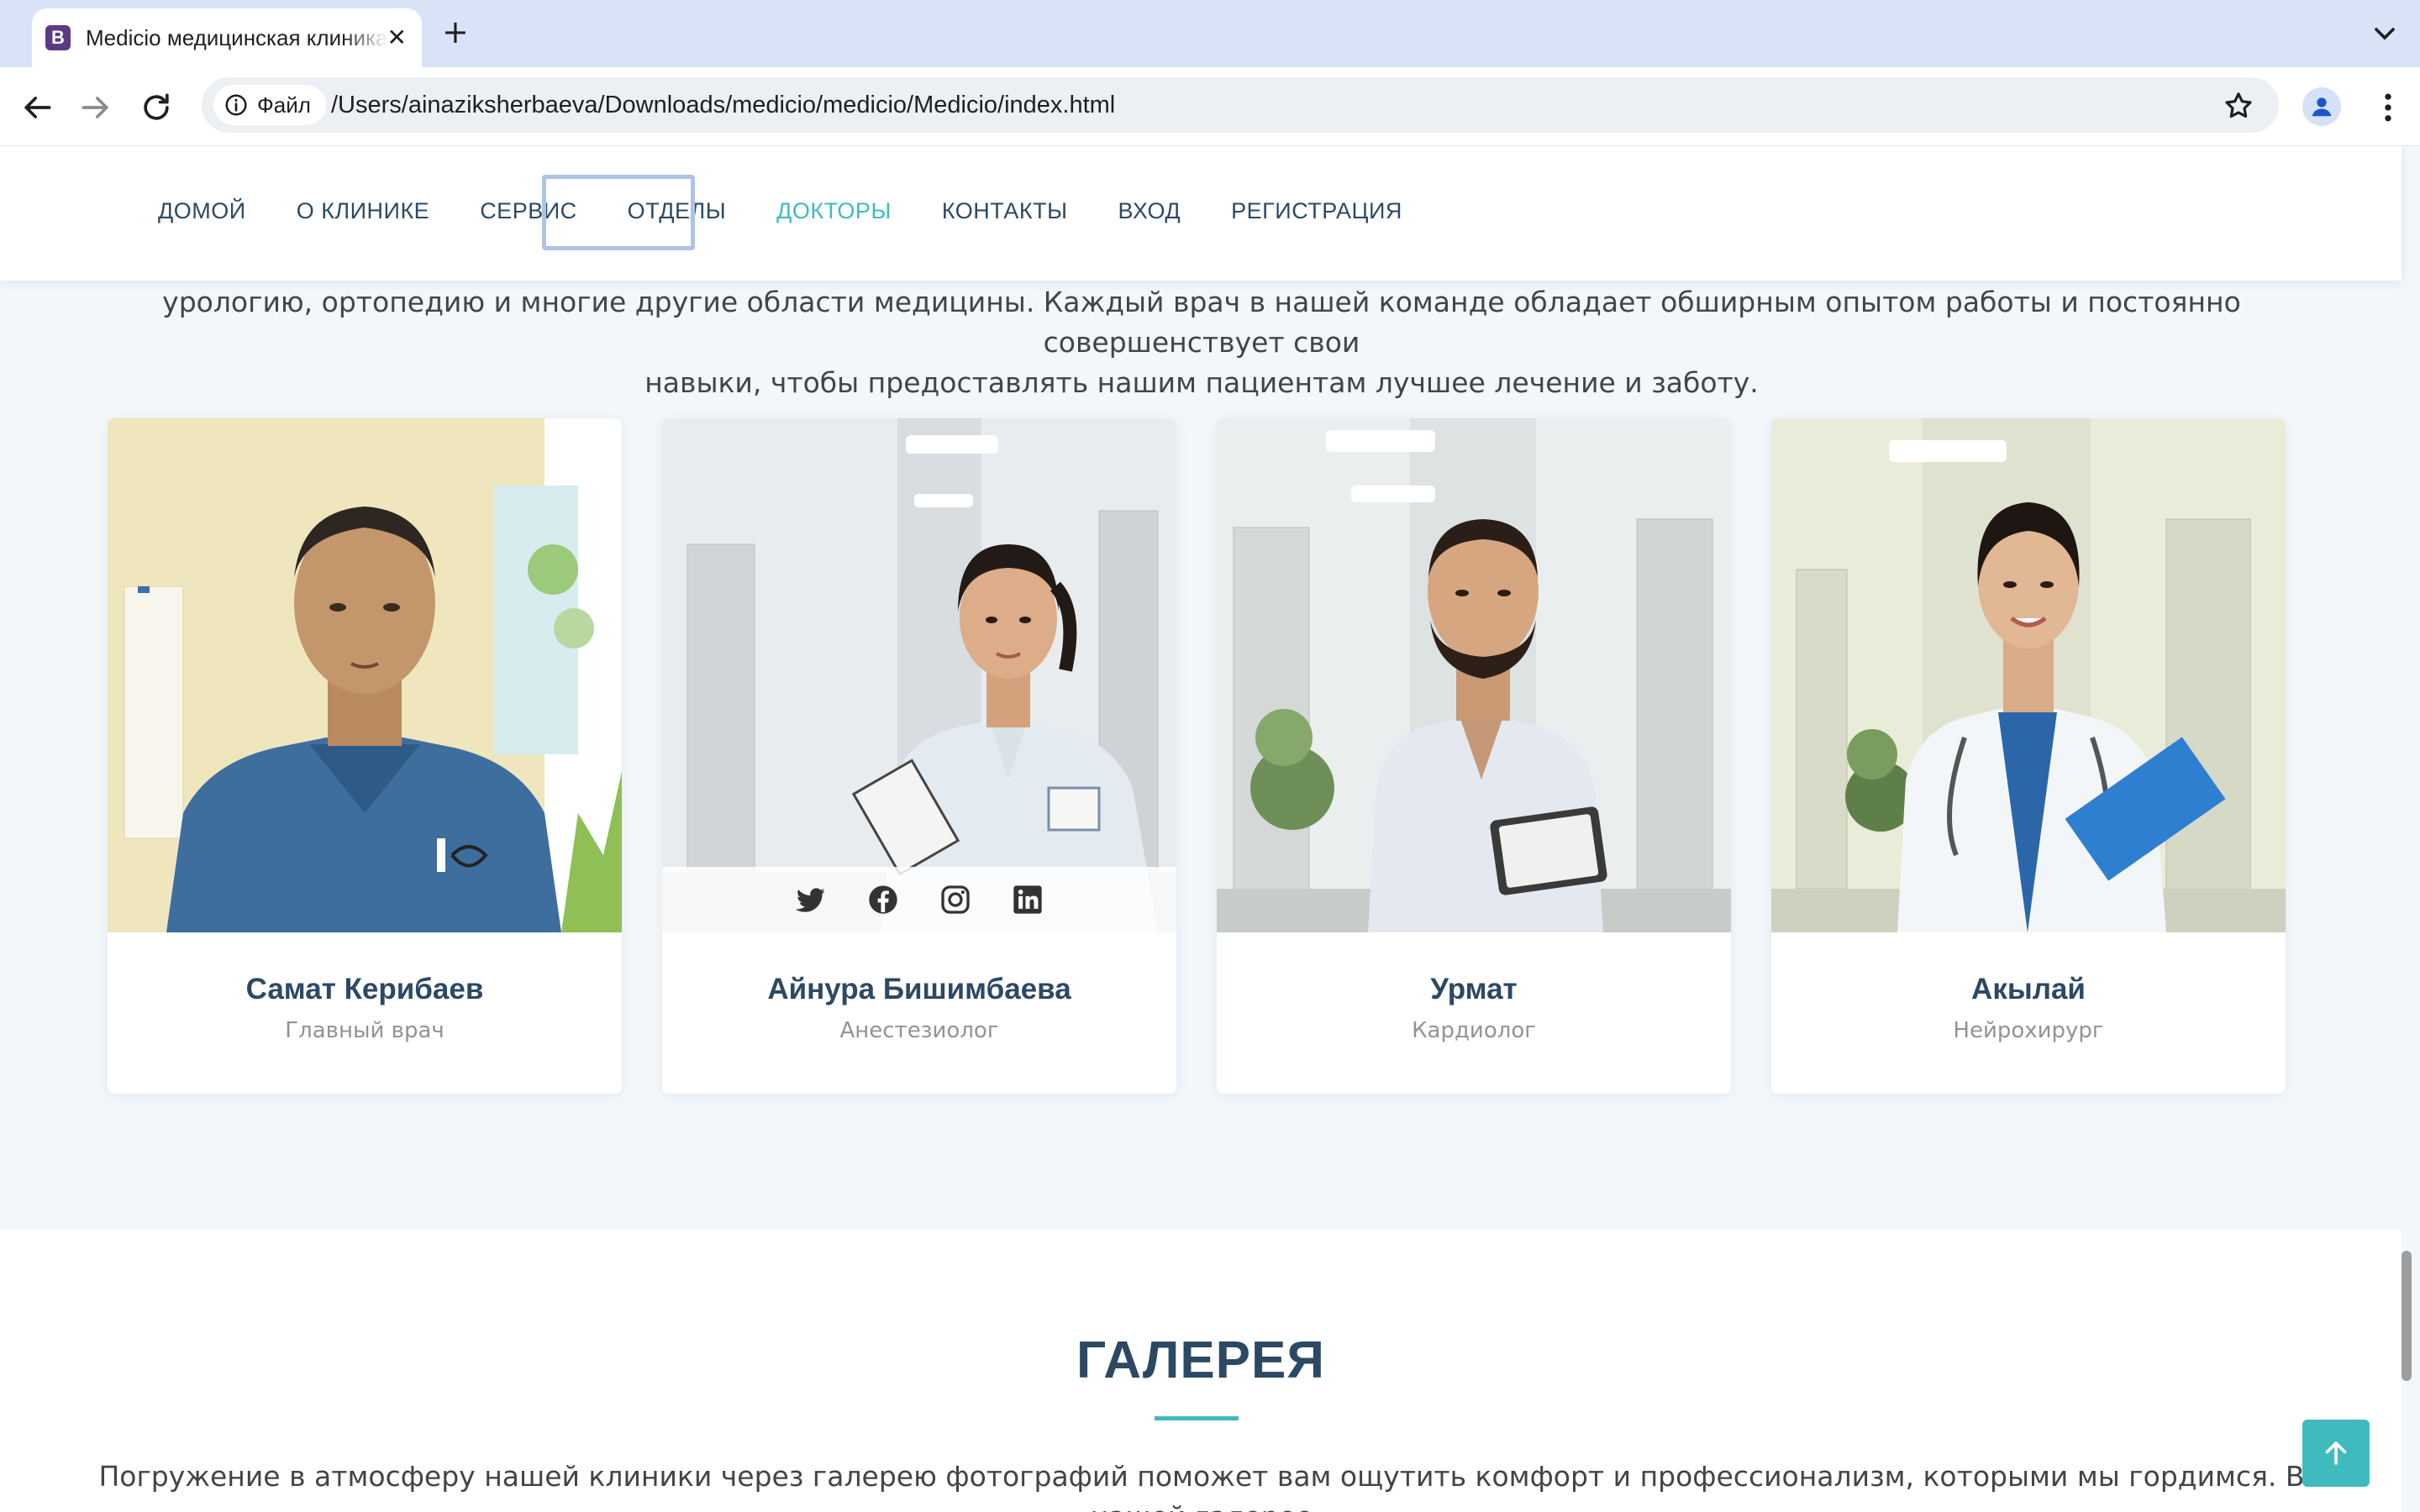  Describe the element at coordinates (1149, 211) in the screenshot. I see `nav-item-login: ВХОД` at that location.